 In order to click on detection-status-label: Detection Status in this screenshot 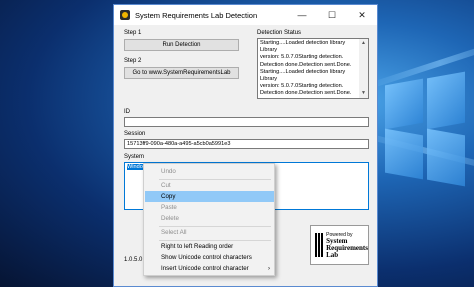, I will do `click(279, 33)`.